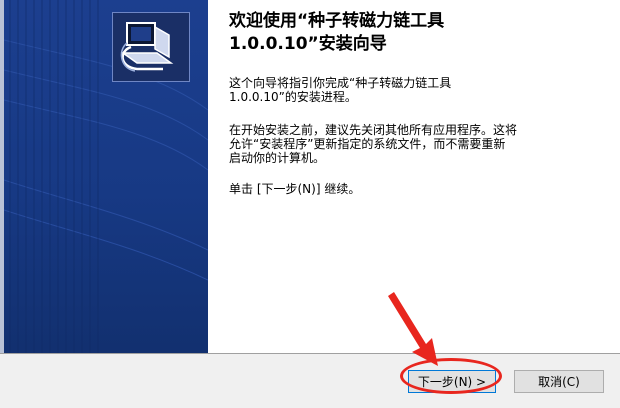  What do you see at coordinates (559, 381) in the screenshot?
I see `cancel-button: 取消(C)` at bounding box center [559, 381].